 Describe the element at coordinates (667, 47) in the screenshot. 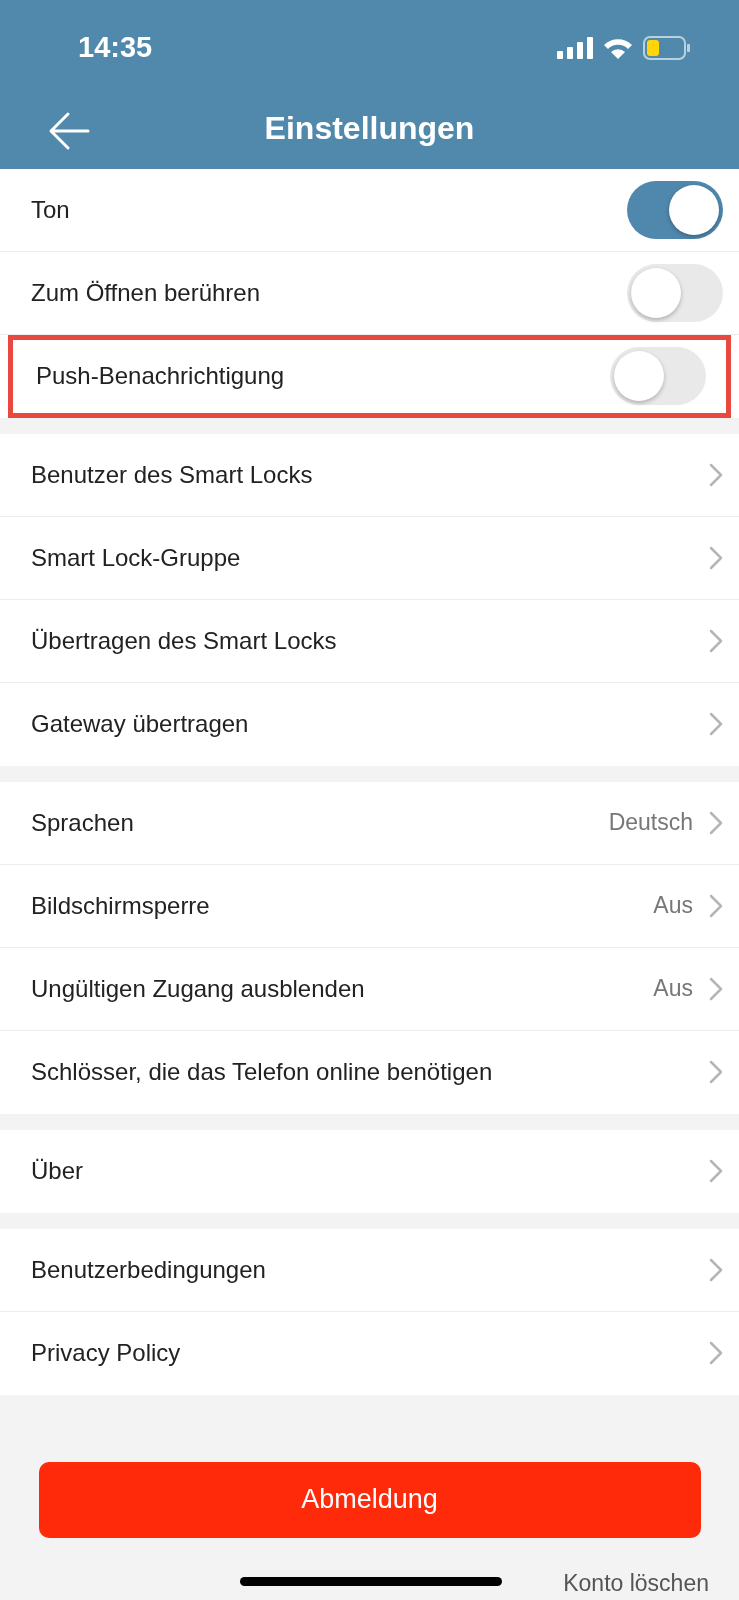

I see `battery-icon` at that location.